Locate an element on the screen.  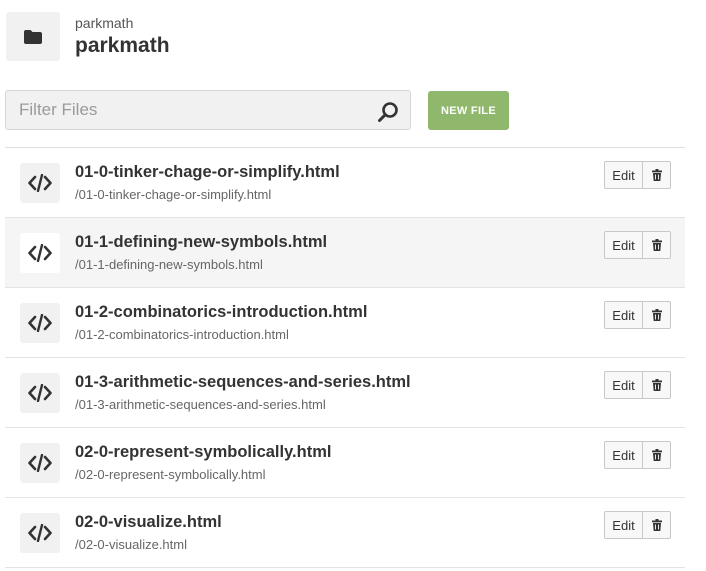
new-file-button: NEW FILE is located at coordinates (468, 110).